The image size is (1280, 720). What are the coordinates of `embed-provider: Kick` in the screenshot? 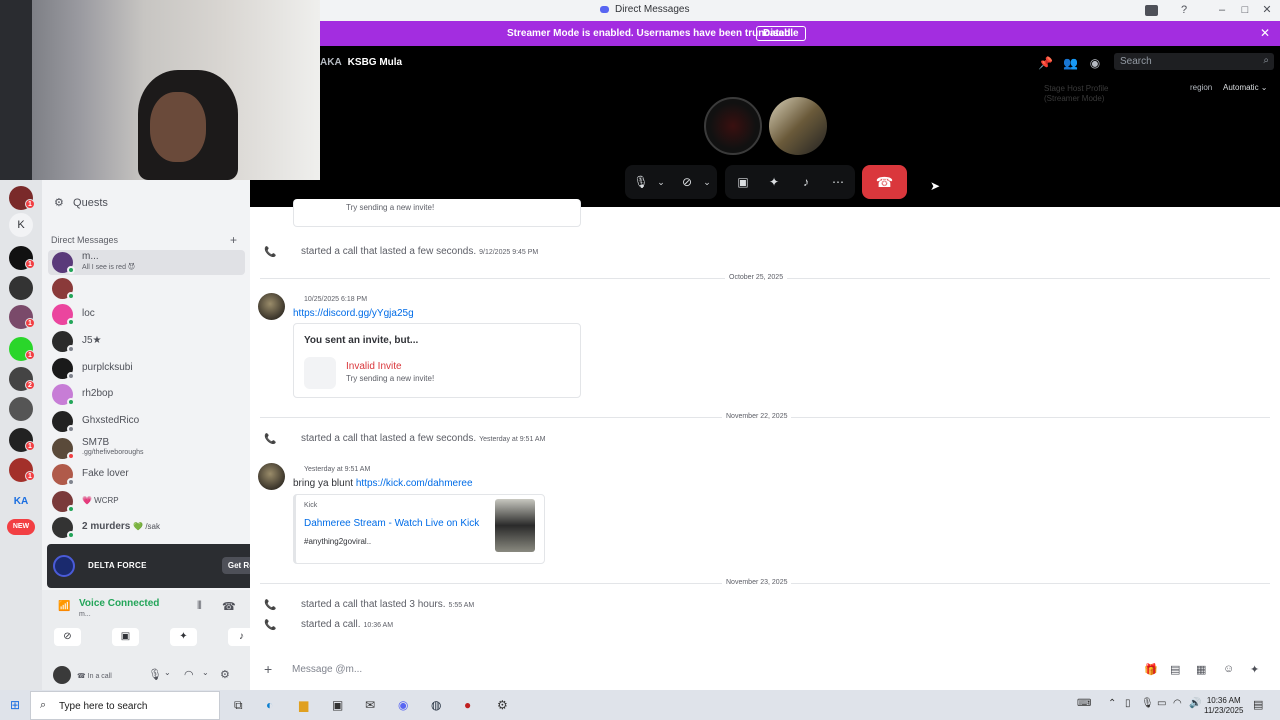 It's located at (311, 505).